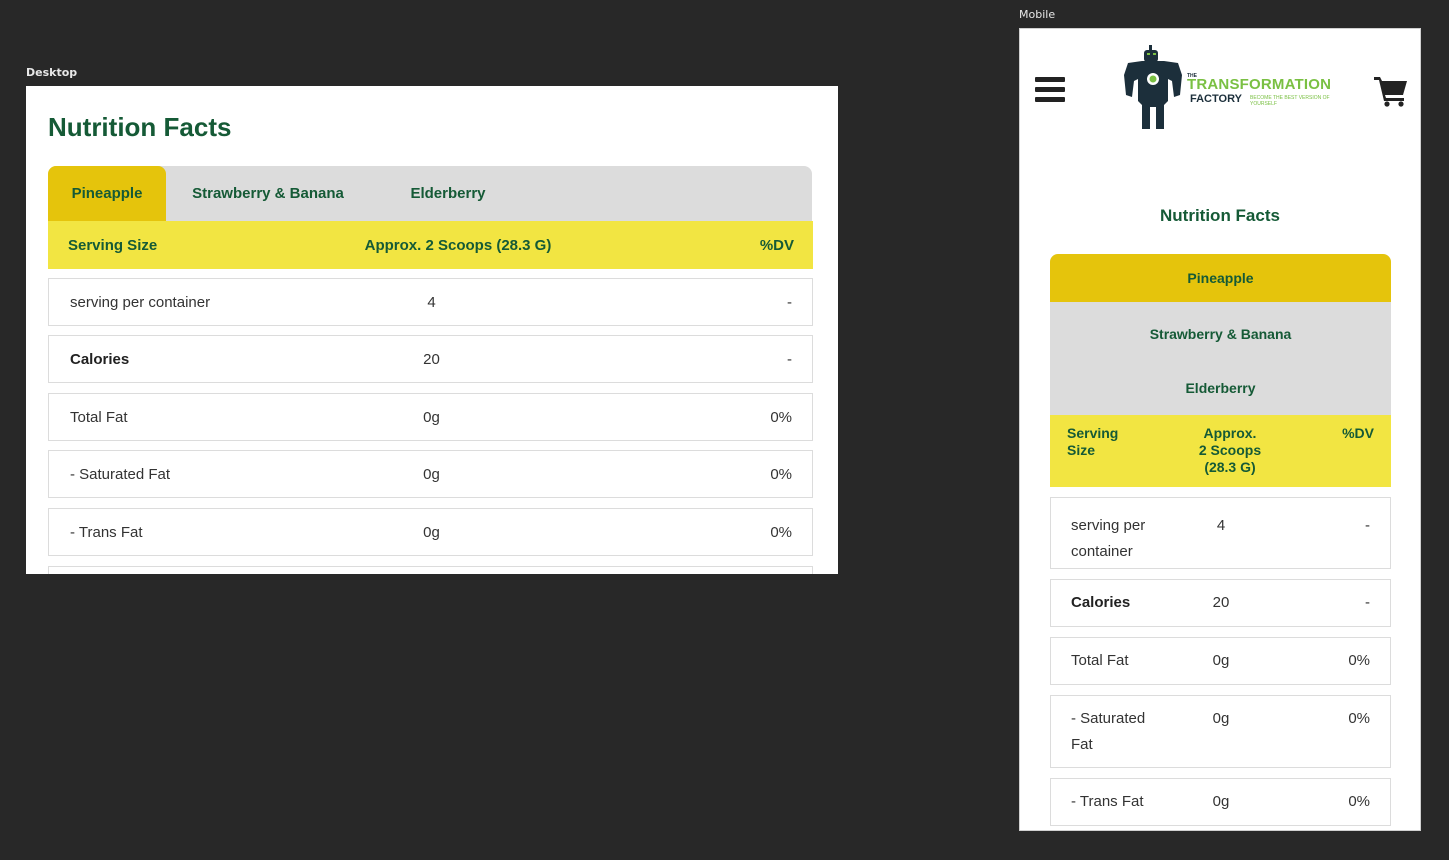 The width and height of the screenshot is (1449, 860). What do you see at coordinates (1230, 450) in the screenshot?
I see `mobile-serving-size-value: Approx. 2 Scoops (28.3 G)` at bounding box center [1230, 450].